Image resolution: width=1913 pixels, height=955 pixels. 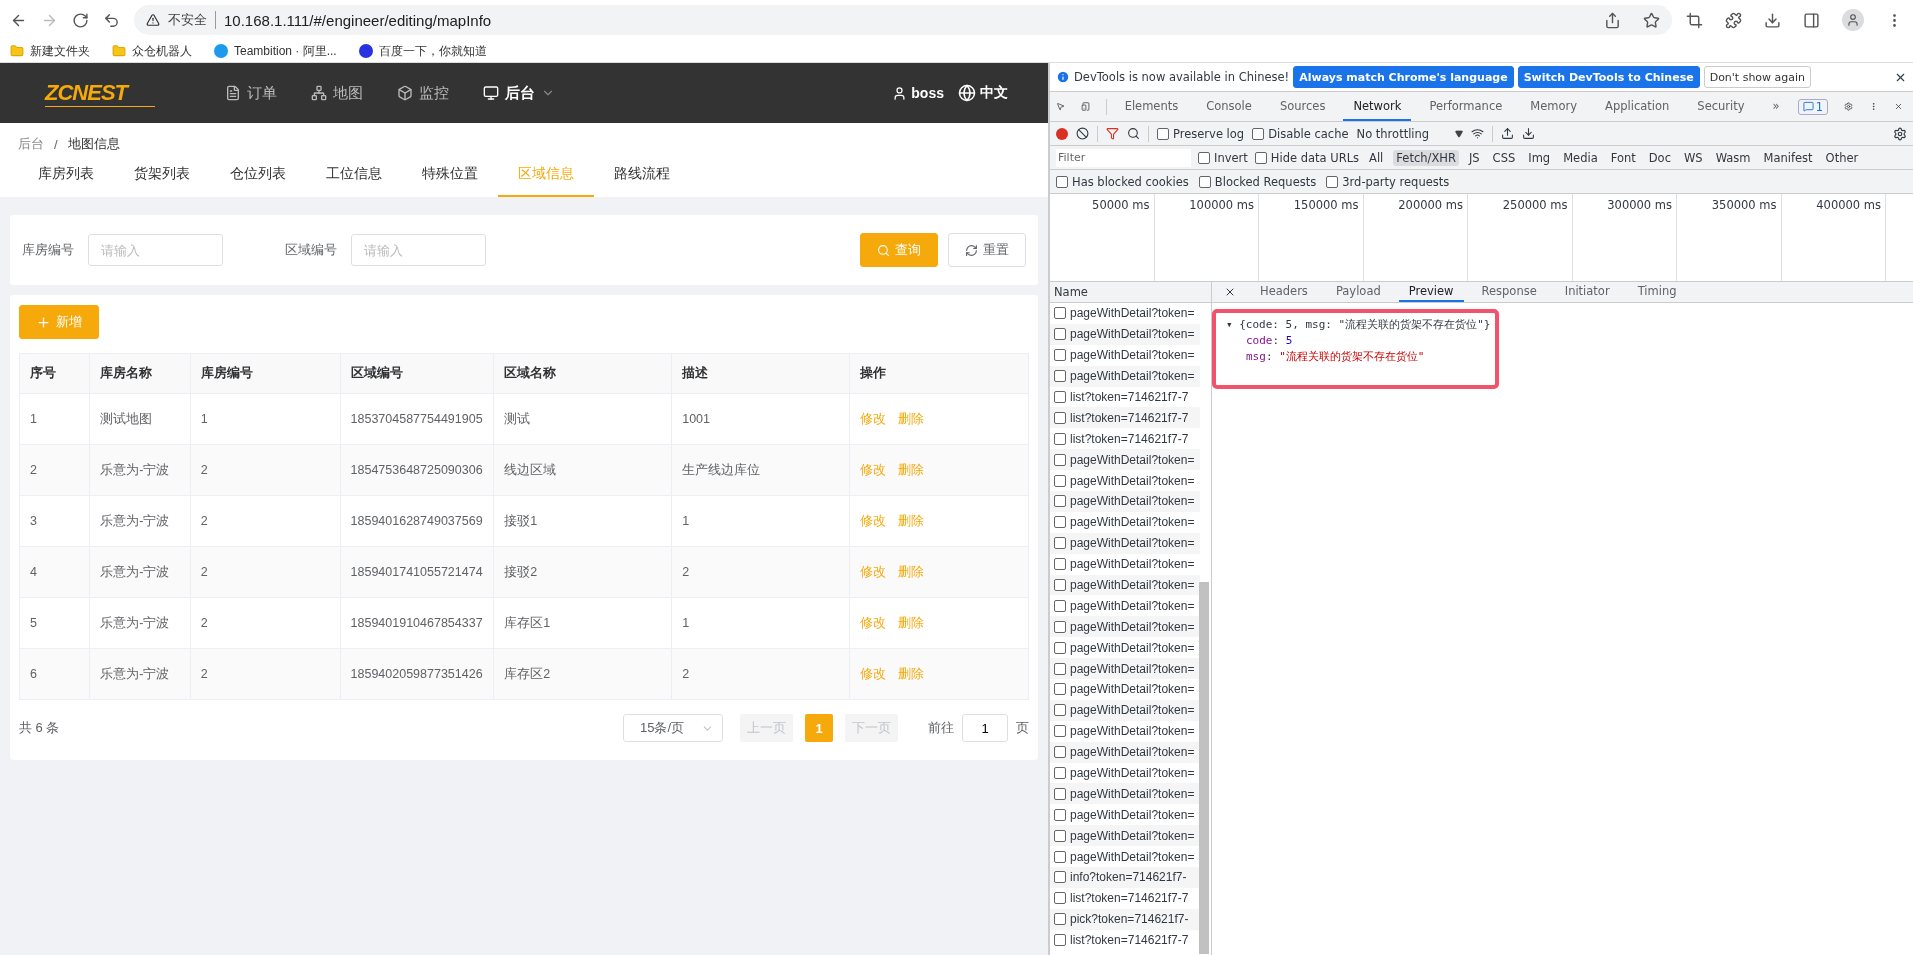 What do you see at coordinates (1587, 292) in the screenshot?
I see `detail-tab: Initiator` at bounding box center [1587, 292].